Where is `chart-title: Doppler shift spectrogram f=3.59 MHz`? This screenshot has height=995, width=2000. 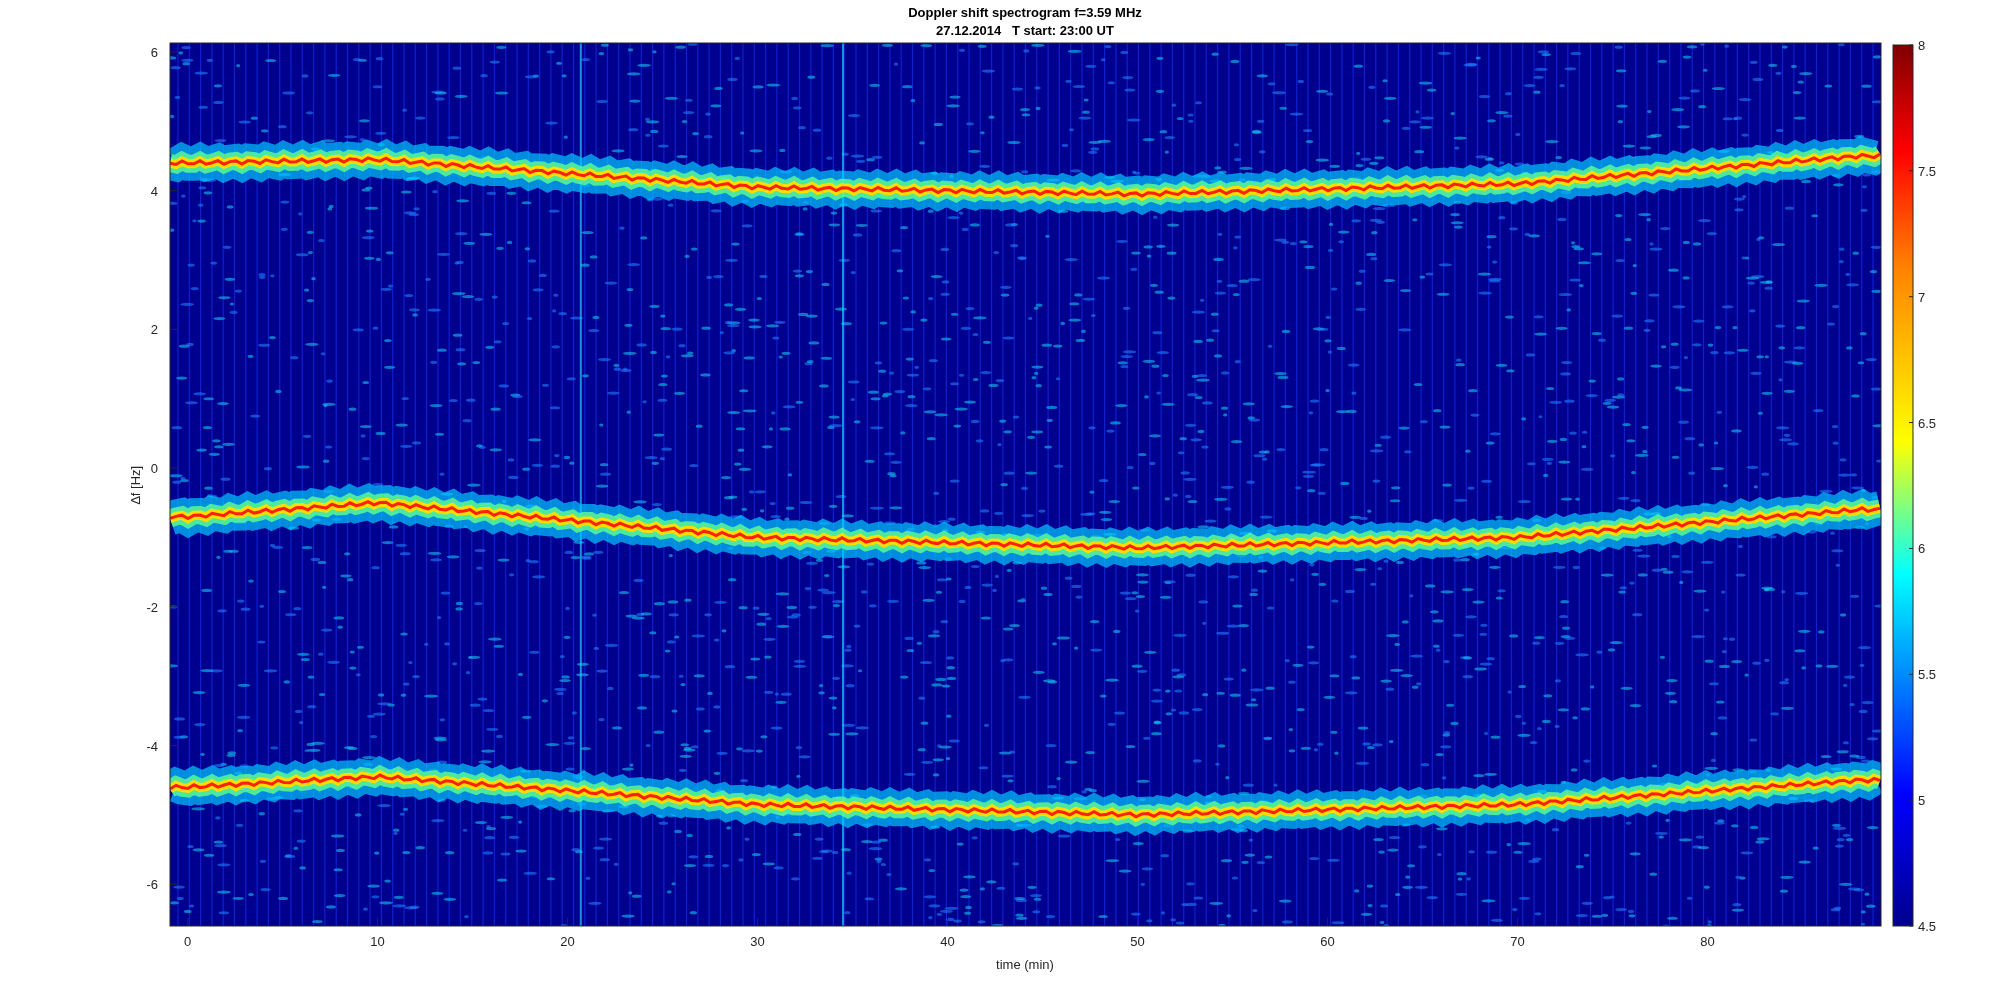
chart-title: Doppler shift spectrogram f=3.59 MHz is located at coordinates (1025, 12).